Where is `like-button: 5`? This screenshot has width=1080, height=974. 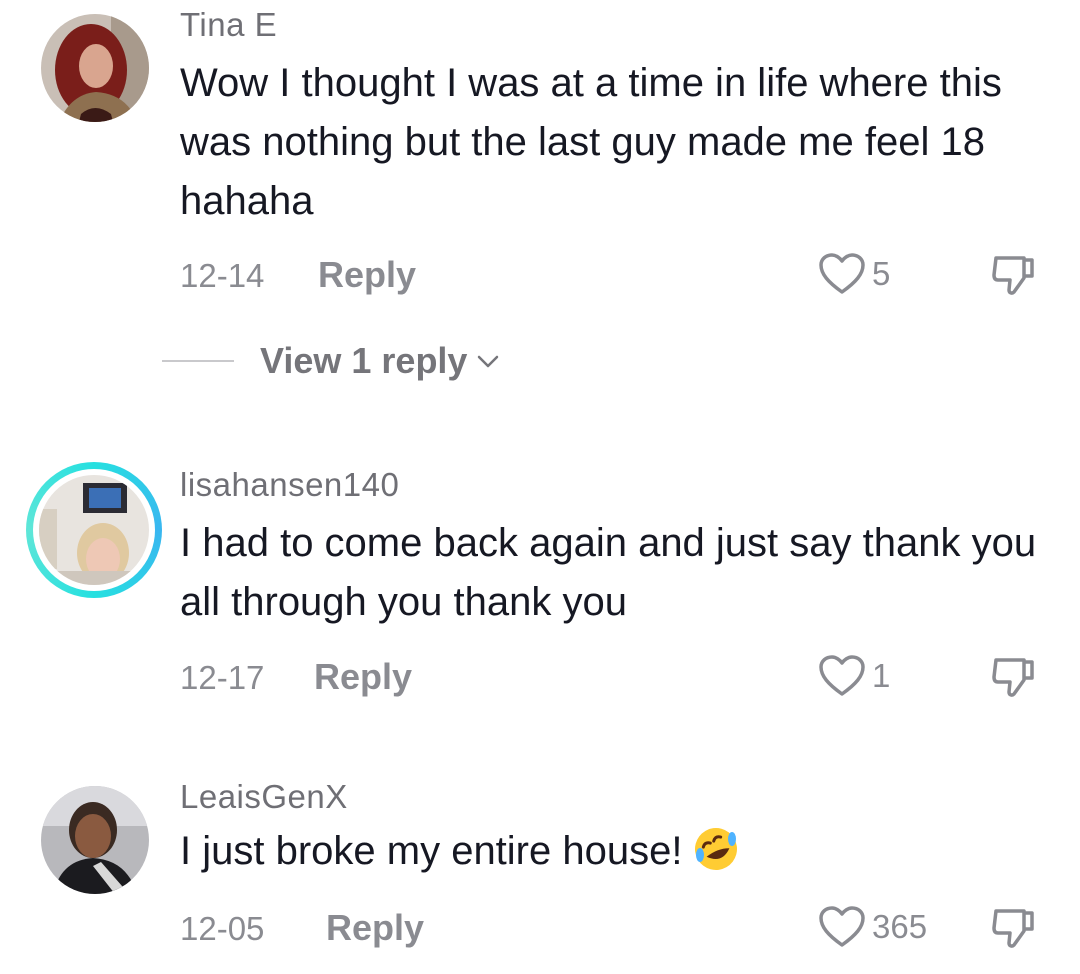 like-button: 5 is located at coordinates (854, 274).